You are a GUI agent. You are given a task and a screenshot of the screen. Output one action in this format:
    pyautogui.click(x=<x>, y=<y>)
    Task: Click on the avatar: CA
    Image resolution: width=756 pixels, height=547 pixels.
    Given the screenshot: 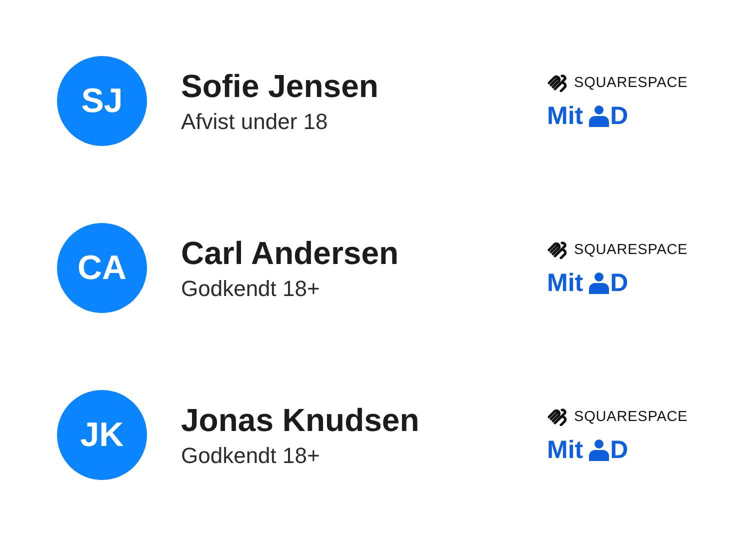 What is the action you would take?
    pyautogui.click(x=102, y=268)
    